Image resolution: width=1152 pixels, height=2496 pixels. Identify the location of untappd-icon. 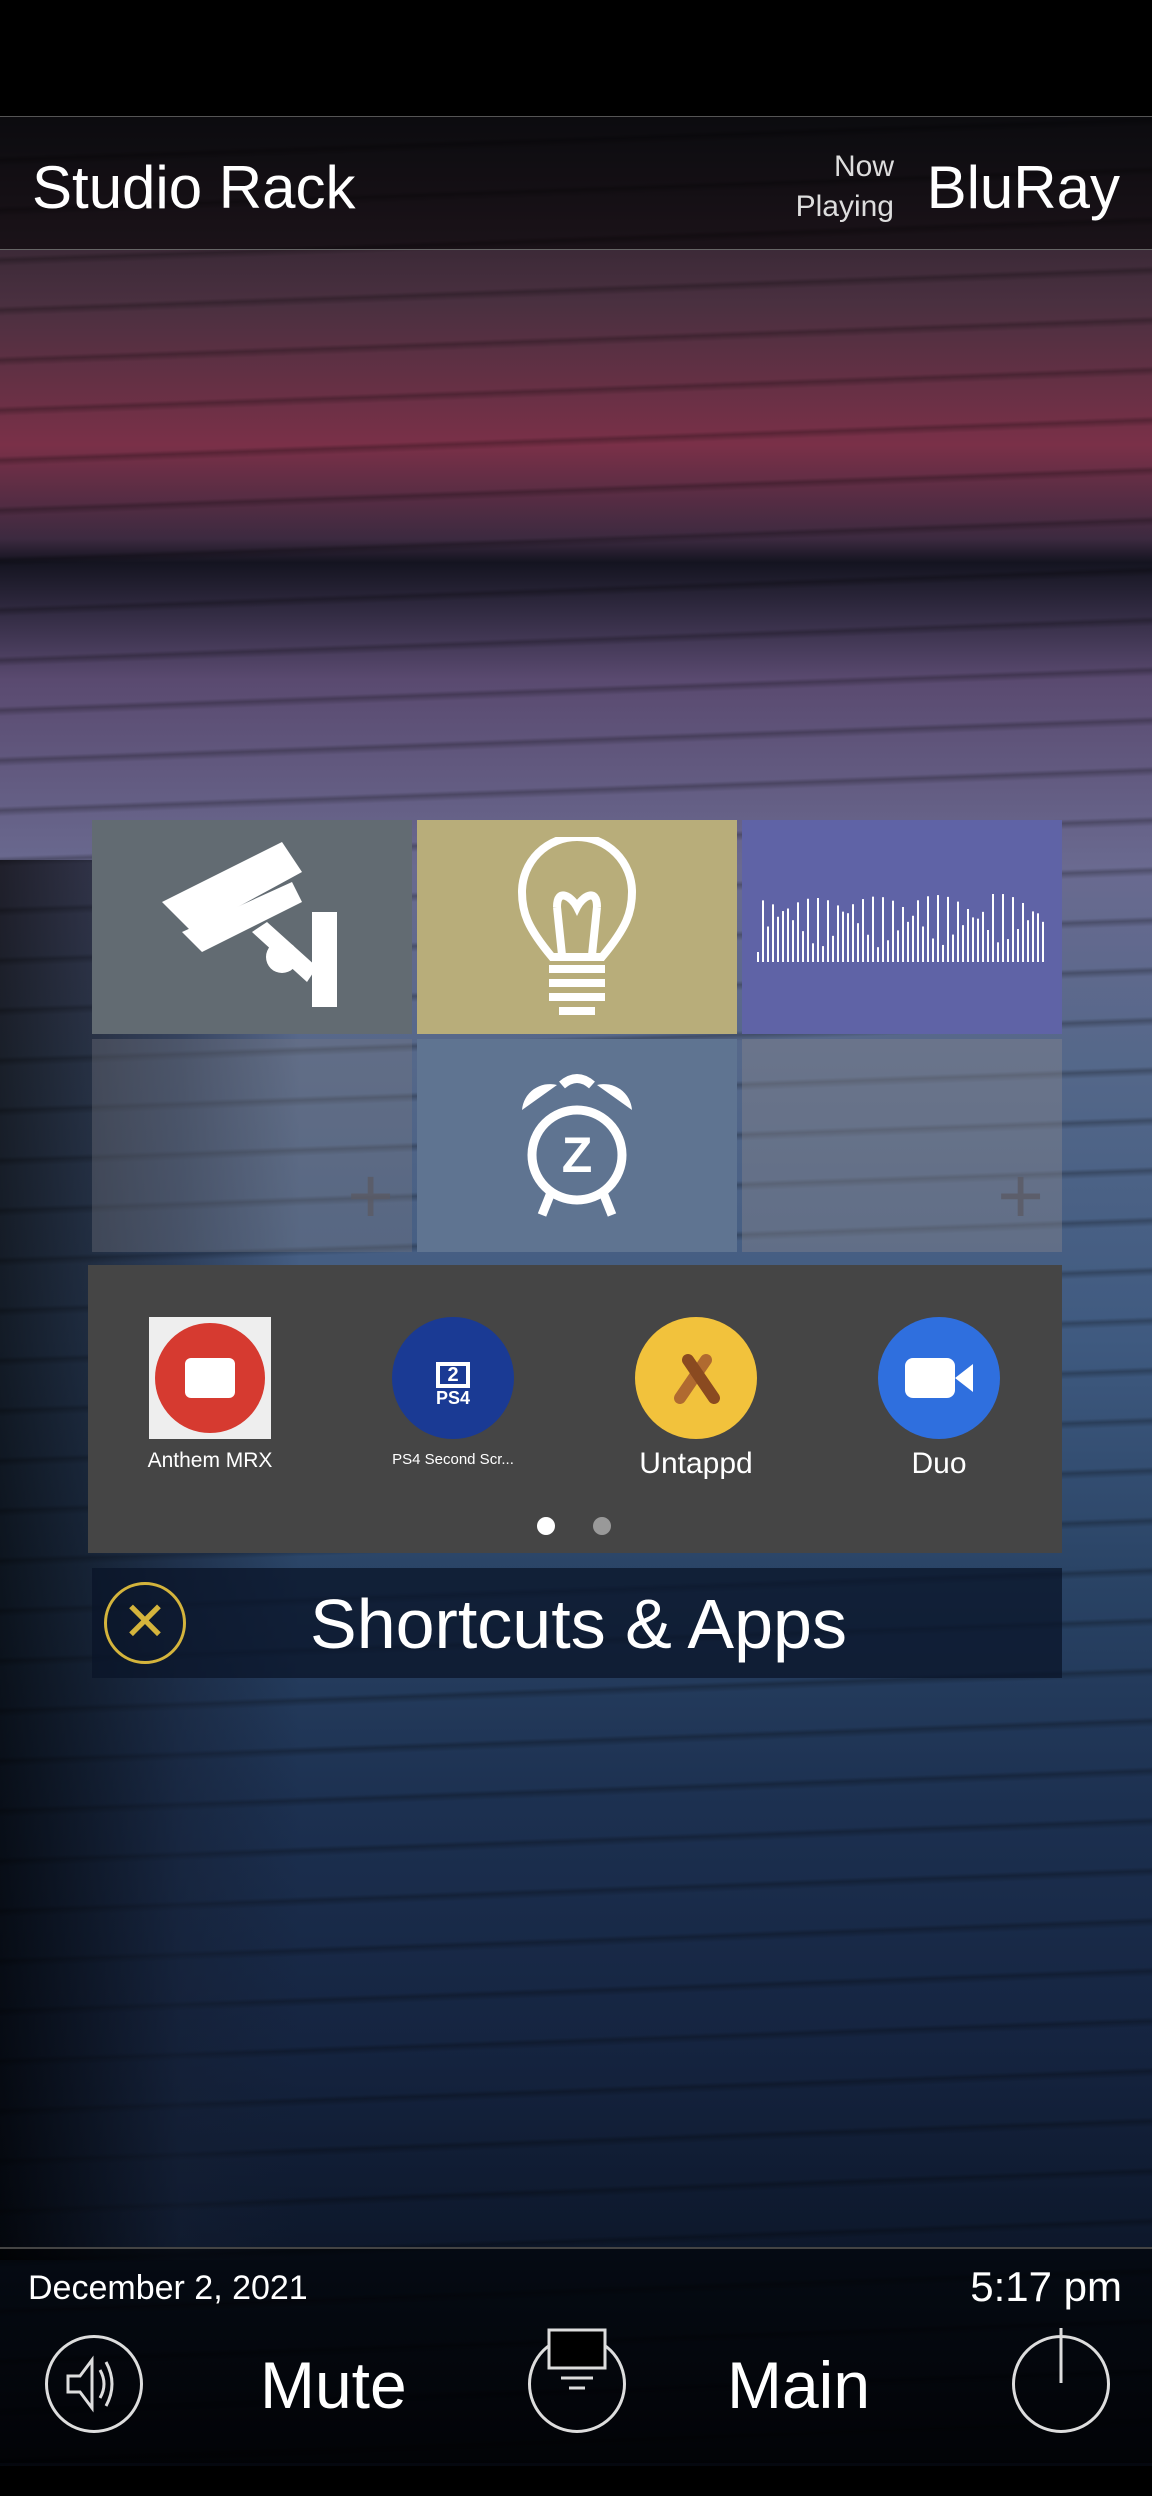
(696, 1378).